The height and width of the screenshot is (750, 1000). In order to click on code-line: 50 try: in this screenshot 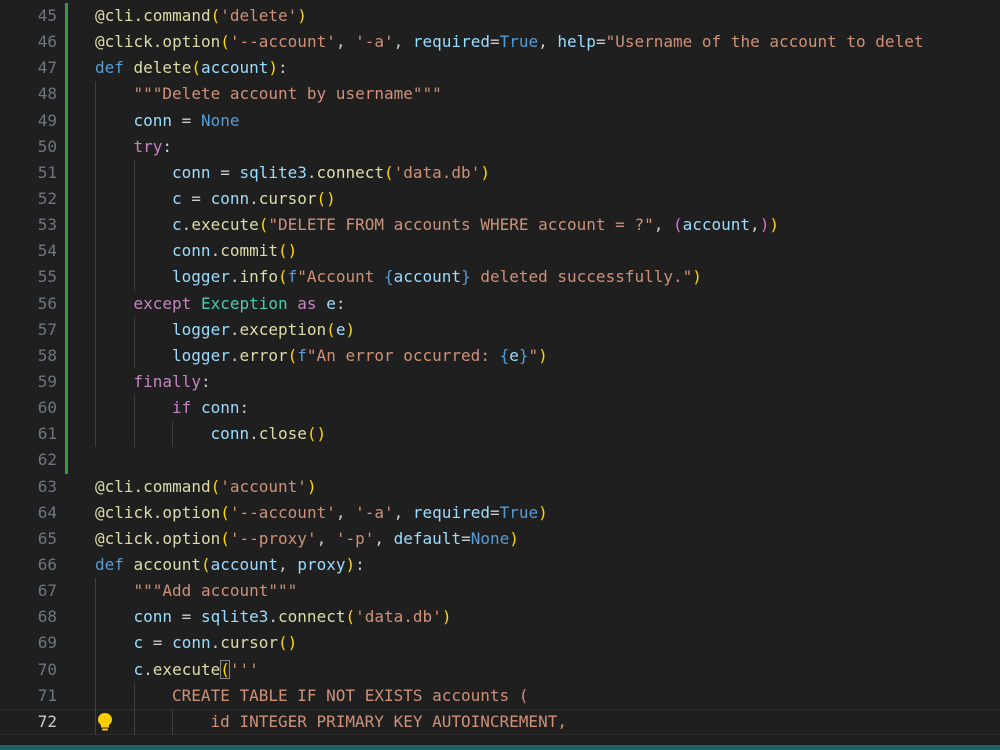, I will do `click(500, 146)`.